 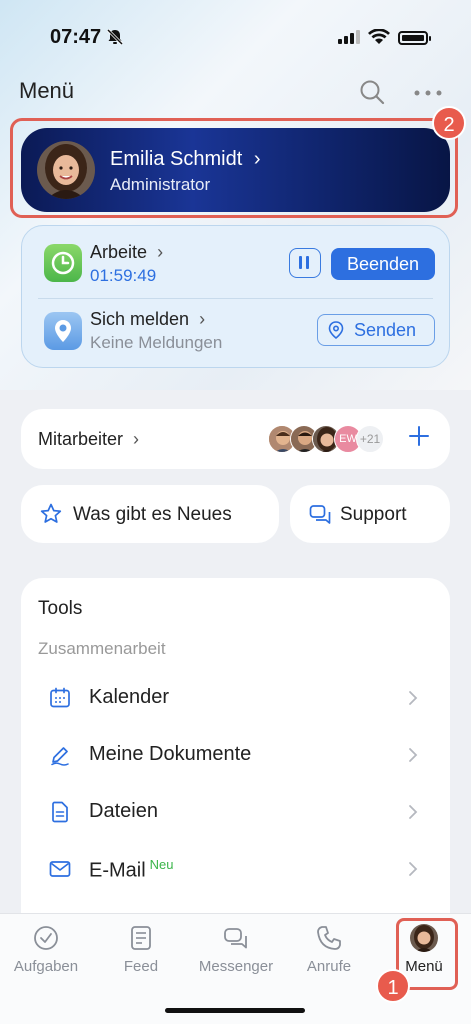 What do you see at coordinates (393, 986) in the screenshot?
I see `annotation-badge: 1` at bounding box center [393, 986].